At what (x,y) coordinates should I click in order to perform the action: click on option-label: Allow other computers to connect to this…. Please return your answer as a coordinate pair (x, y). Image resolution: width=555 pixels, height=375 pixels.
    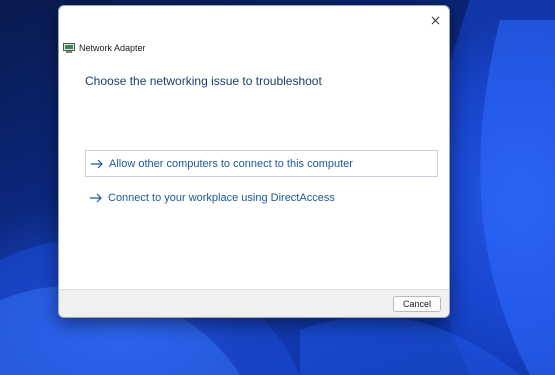
    Looking at the image, I should click on (231, 163).